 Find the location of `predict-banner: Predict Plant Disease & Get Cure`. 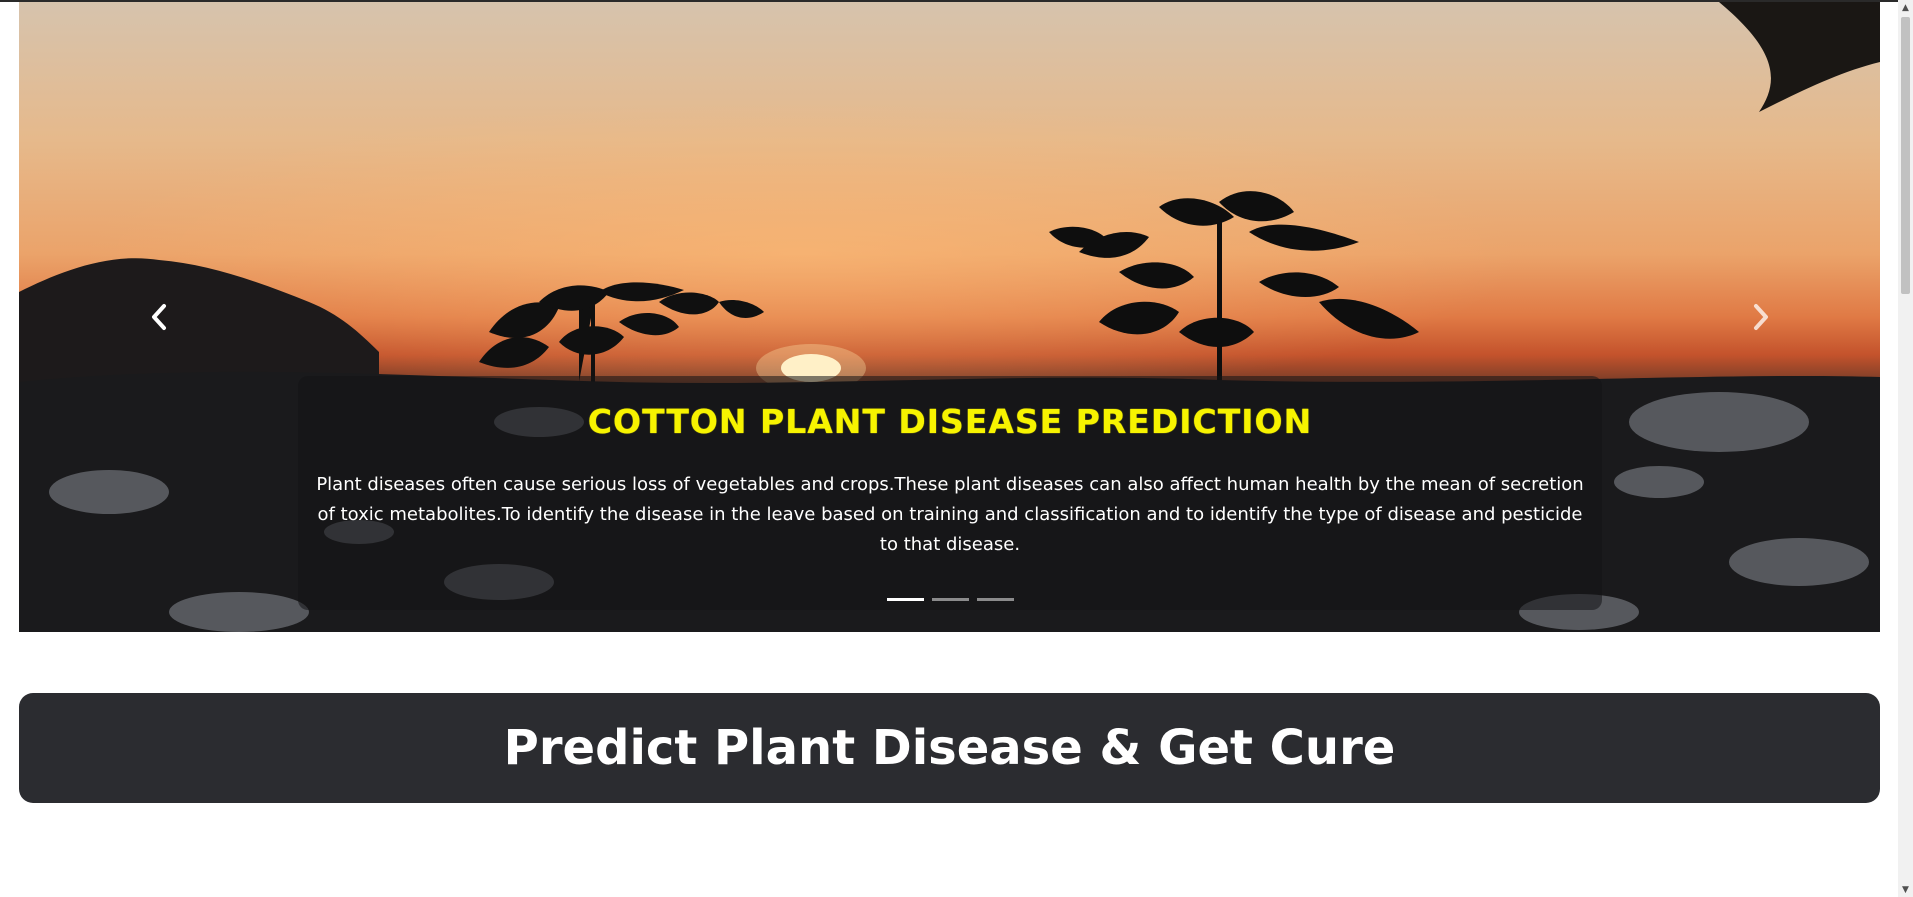

predict-banner: Predict Plant Disease & Get Cure is located at coordinates (949, 748).